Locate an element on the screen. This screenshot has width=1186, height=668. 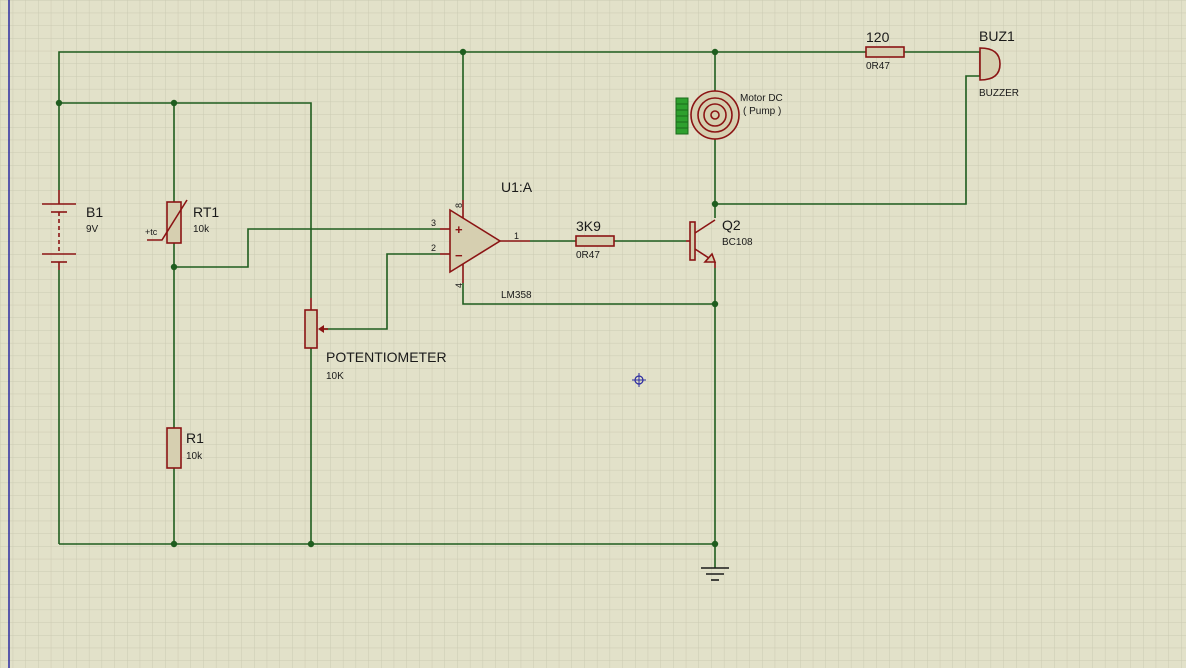
q2-ref: Q2 is located at coordinates (731, 225).